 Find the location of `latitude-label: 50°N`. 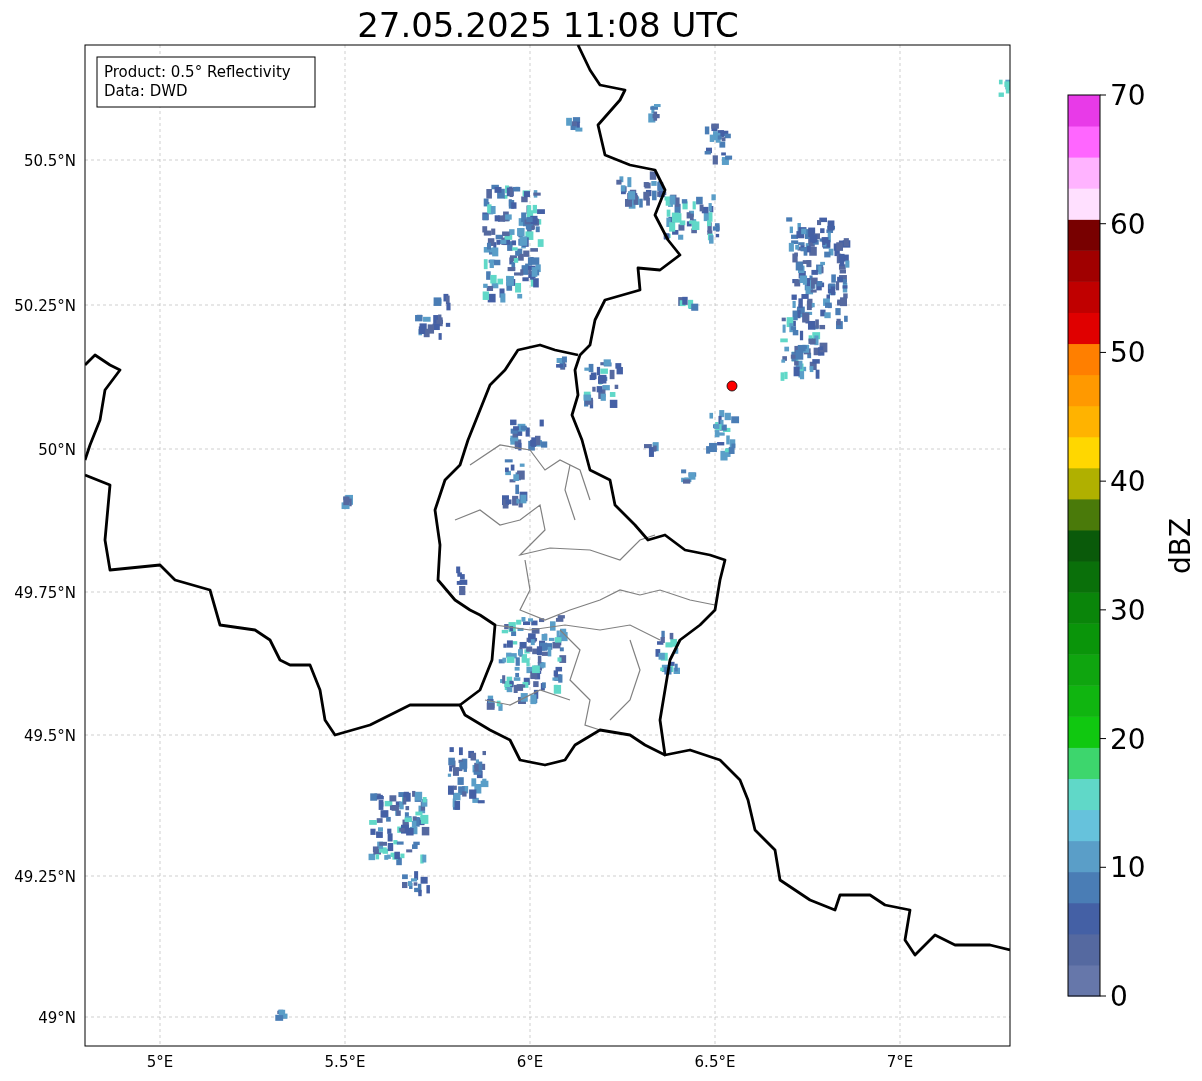

latitude-label: 50°N is located at coordinates (57, 450).